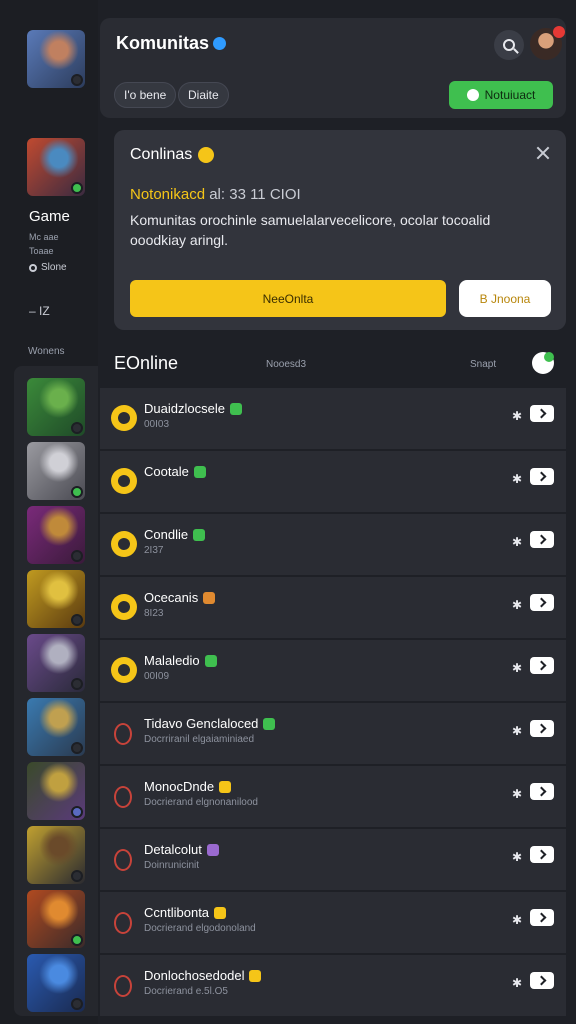 The width and height of the screenshot is (576, 1024). I want to click on member-subtitle: 00I09, so click(157, 676).